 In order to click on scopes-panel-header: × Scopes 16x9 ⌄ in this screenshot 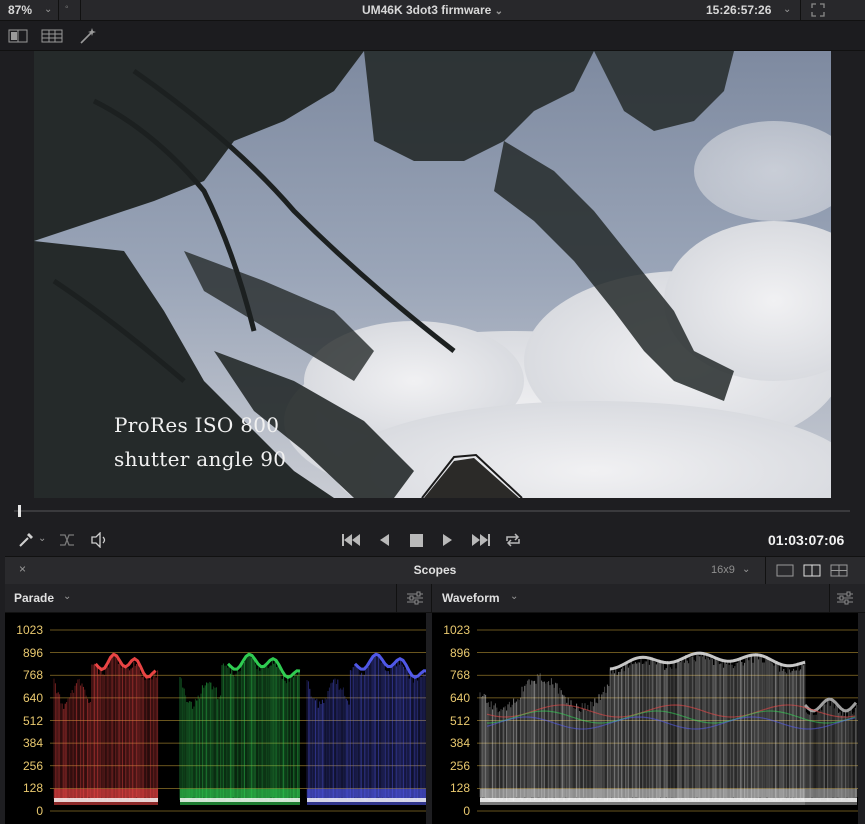, I will do `click(435, 570)`.